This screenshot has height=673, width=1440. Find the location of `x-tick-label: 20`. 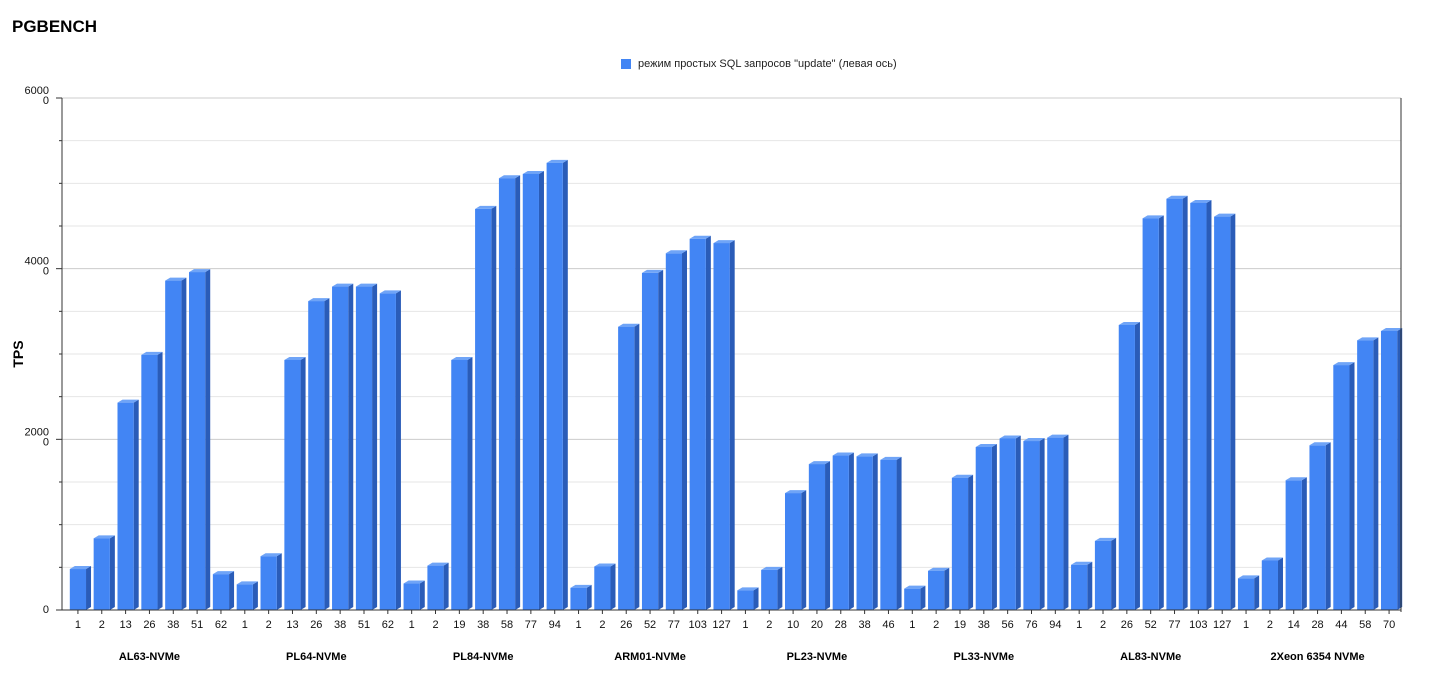

x-tick-label: 20 is located at coordinates (817, 625).